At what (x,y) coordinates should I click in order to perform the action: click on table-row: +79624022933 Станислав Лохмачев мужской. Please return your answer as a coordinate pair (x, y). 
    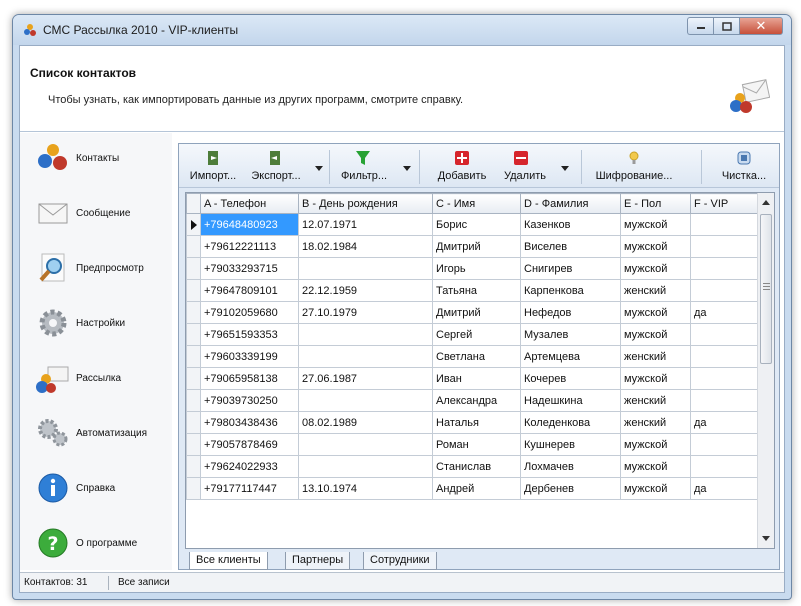
    Looking at the image, I should click on (473, 466).